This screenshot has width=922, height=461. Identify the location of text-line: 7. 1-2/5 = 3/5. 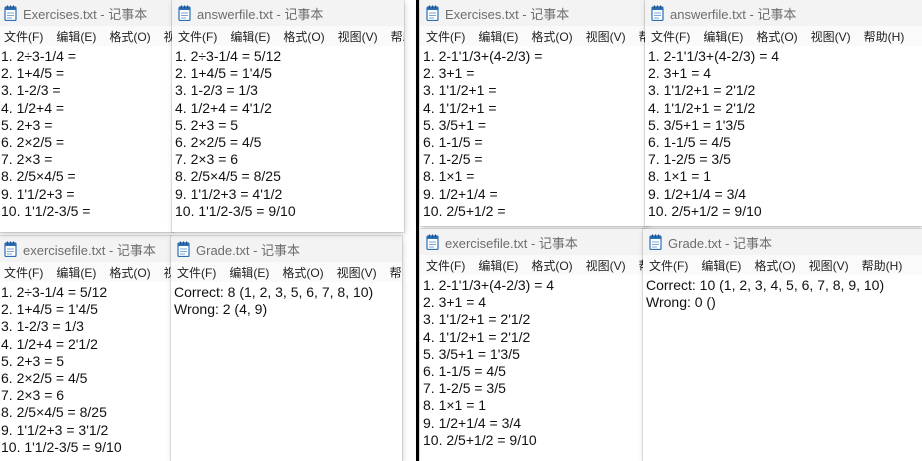
(689, 159).